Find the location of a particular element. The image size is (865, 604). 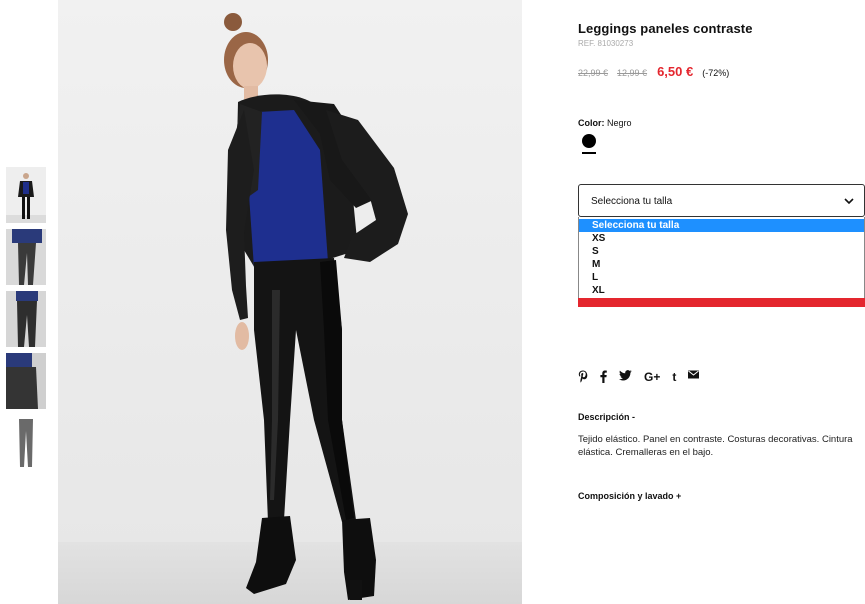

previous-price: 12,99 € is located at coordinates (632, 73).